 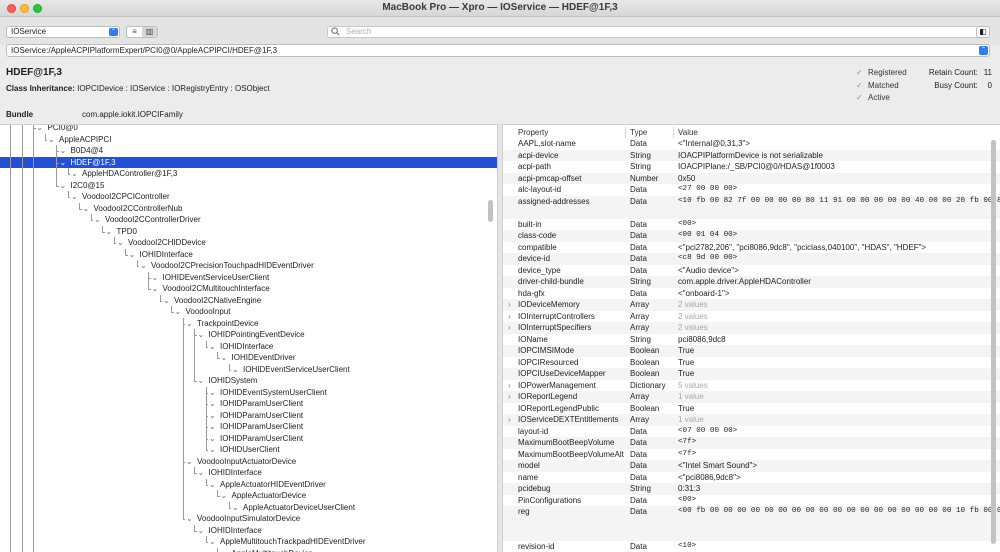 I want to click on tree-node: ⌄ IOHIDPointingEventDevice, so click(x=248, y=335).